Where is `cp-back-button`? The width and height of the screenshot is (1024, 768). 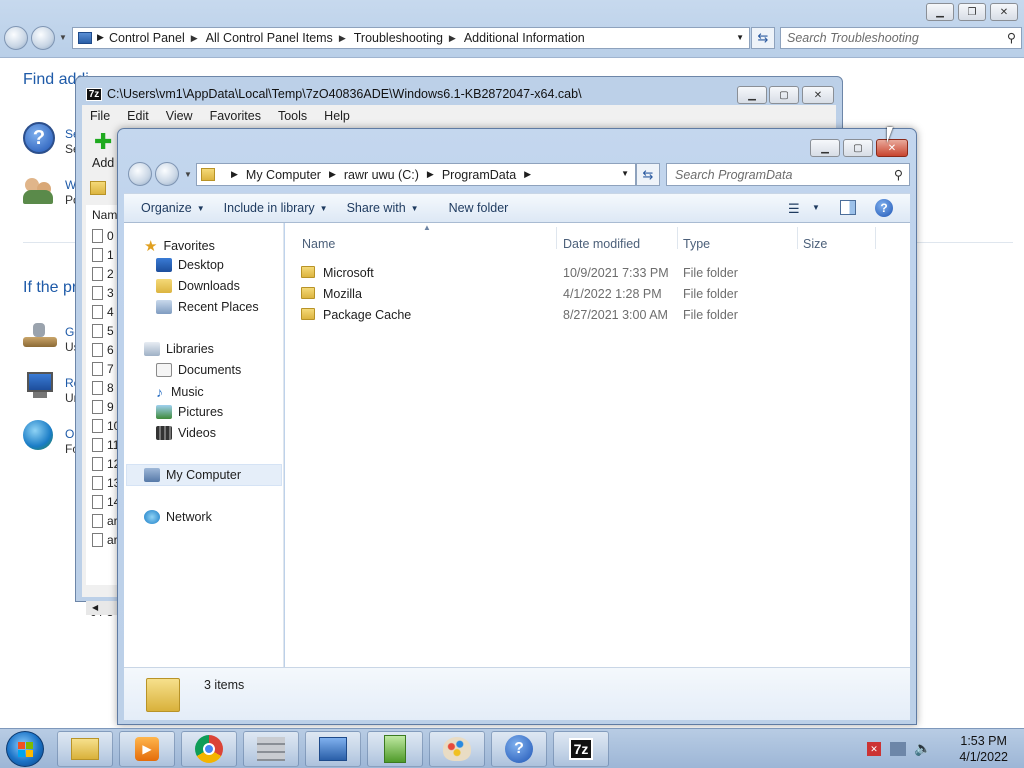
cp-back-button is located at coordinates (16, 38).